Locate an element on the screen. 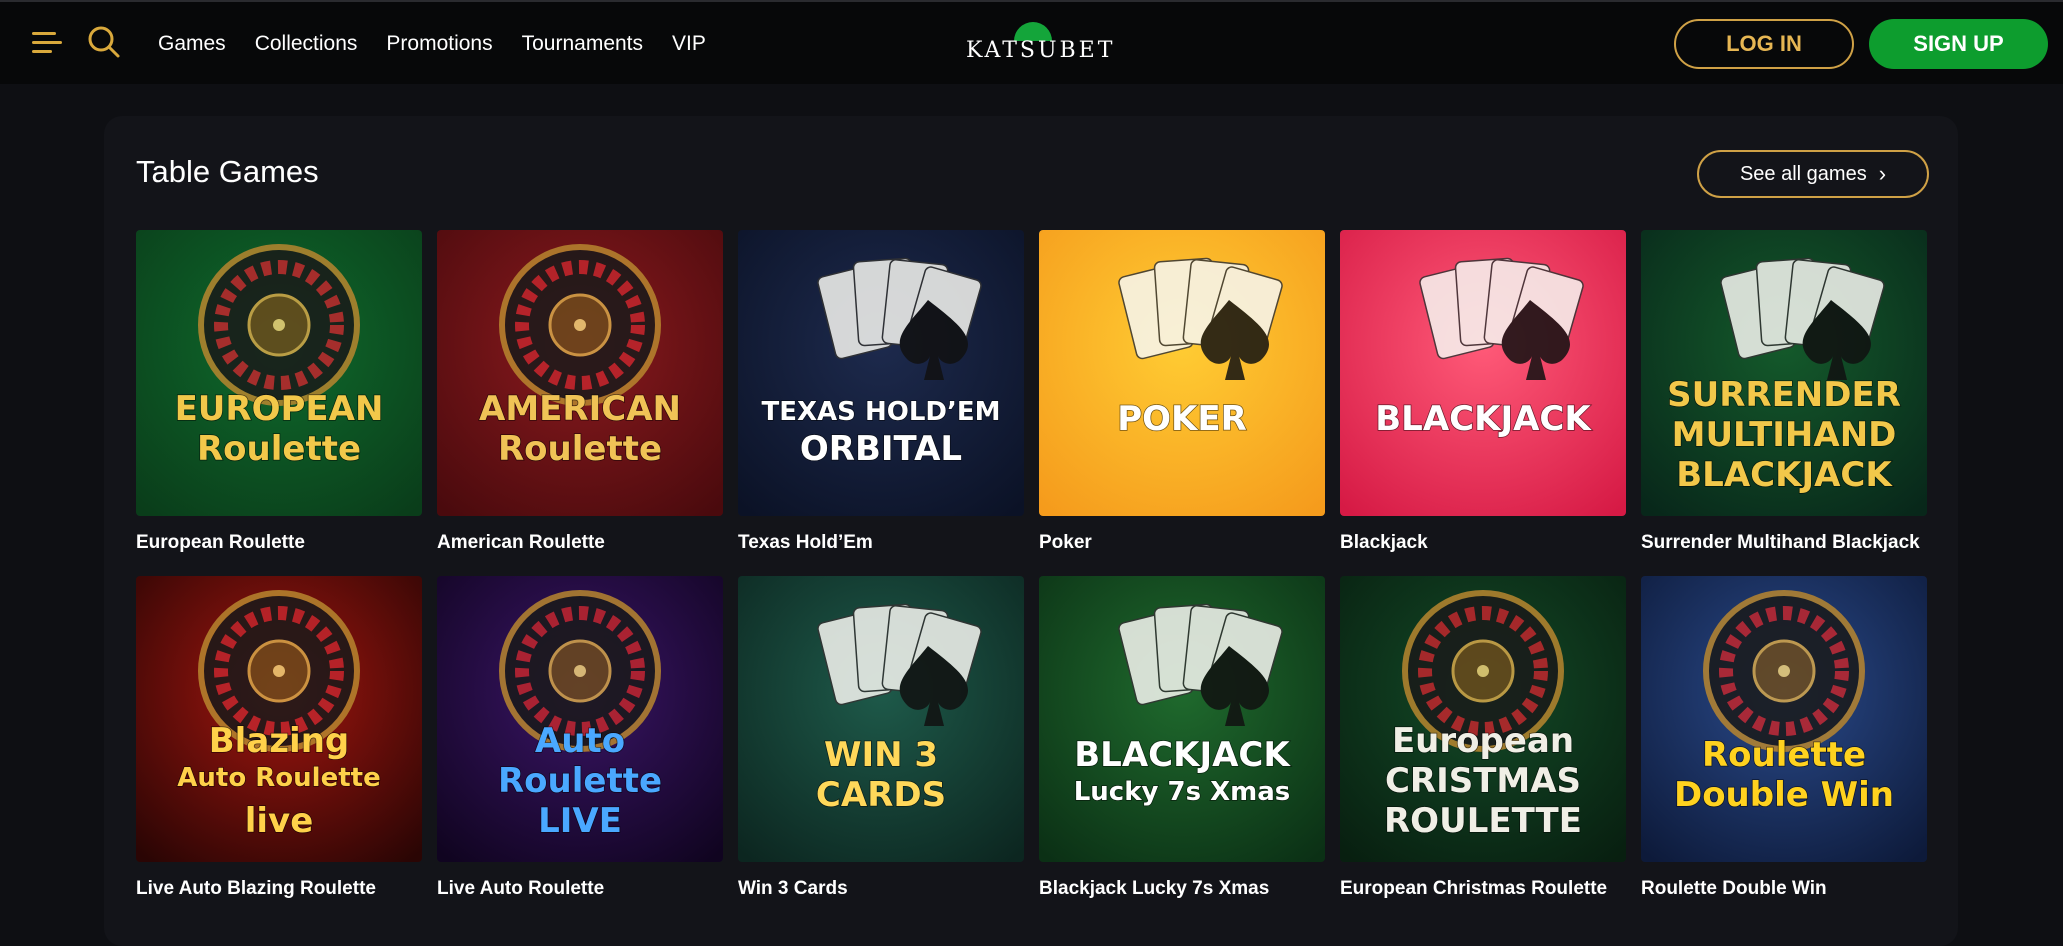 Image resolution: width=2063 pixels, height=946 pixels. game-card-blackjack: BLACKJACK Blackjack is located at coordinates (1483, 403).